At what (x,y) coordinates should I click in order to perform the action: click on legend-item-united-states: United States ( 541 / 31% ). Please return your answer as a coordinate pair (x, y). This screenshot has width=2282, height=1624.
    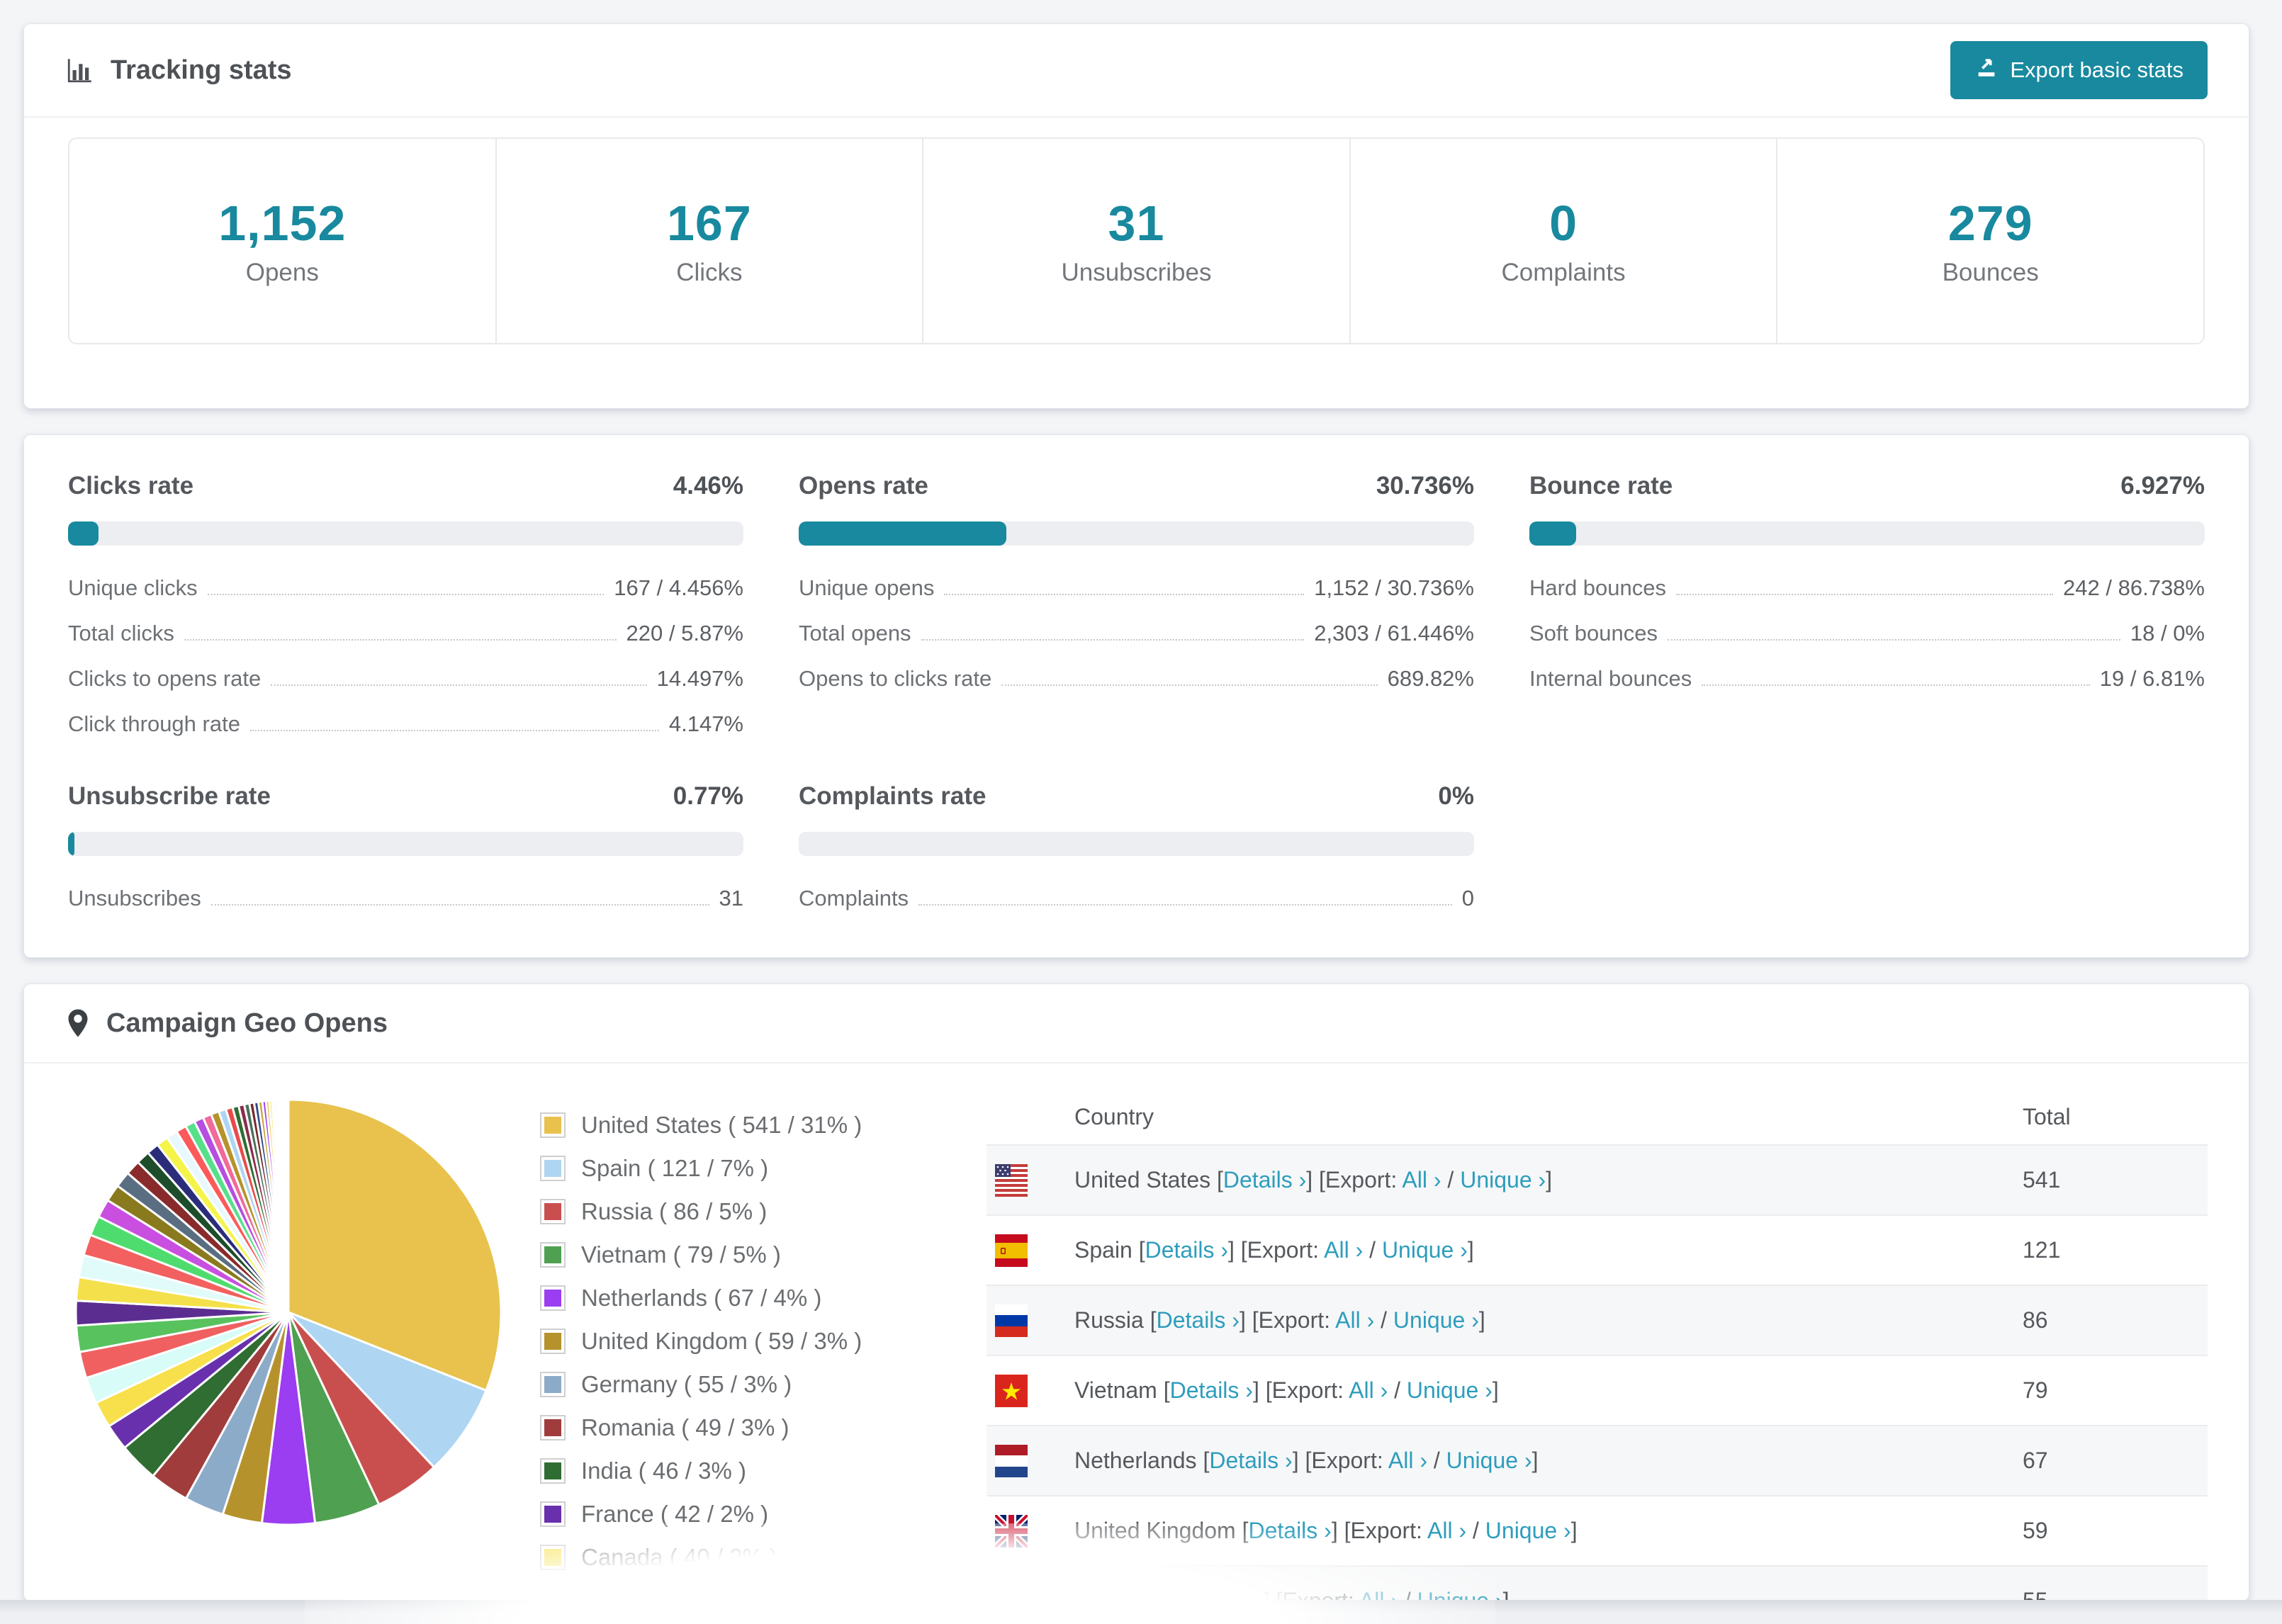
    Looking at the image, I should click on (746, 1124).